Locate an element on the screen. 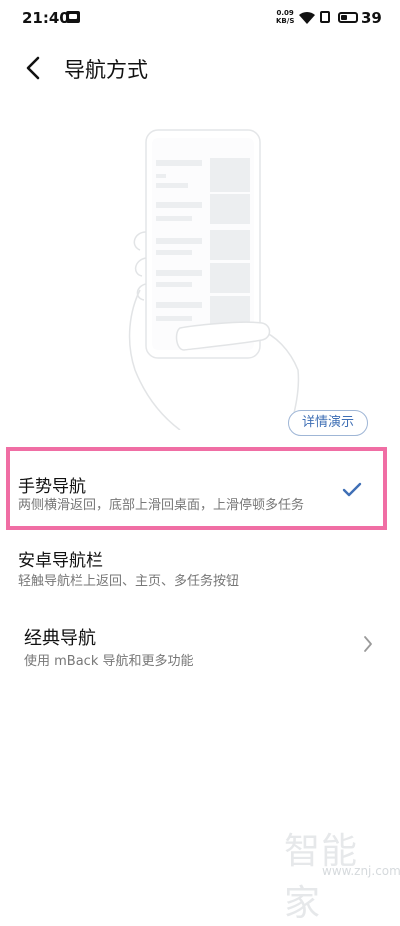 This screenshot has height=926, width=400. watermark: 智能家 www.znj.com is located at coordinates (342, 873).